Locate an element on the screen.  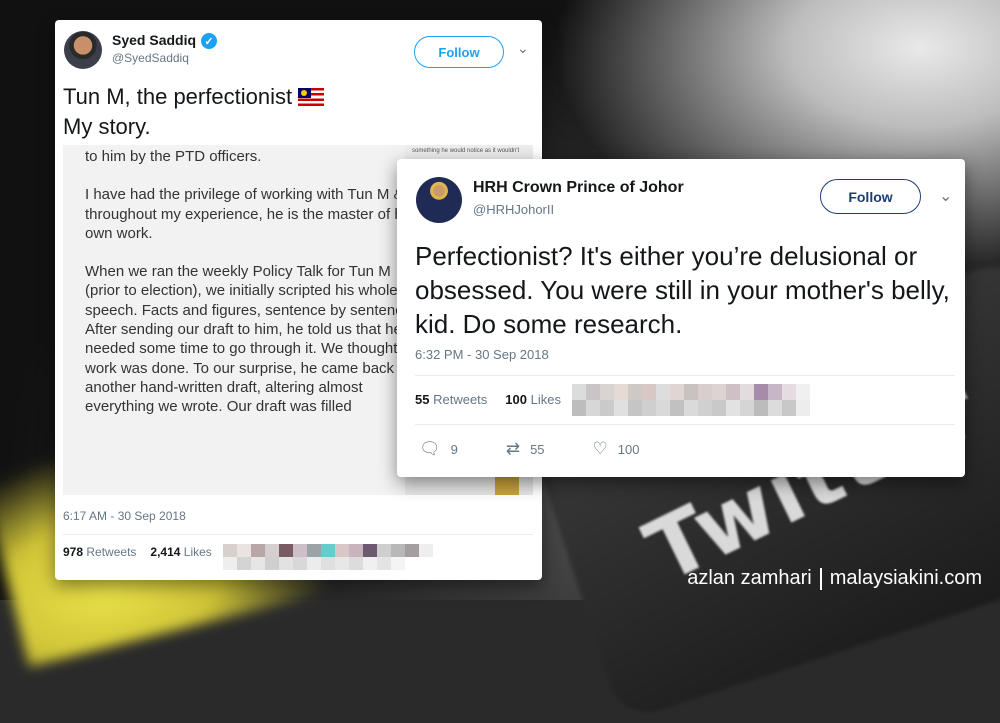
photographer-credit: azlan zamhari is located at coordinates (749, 578).